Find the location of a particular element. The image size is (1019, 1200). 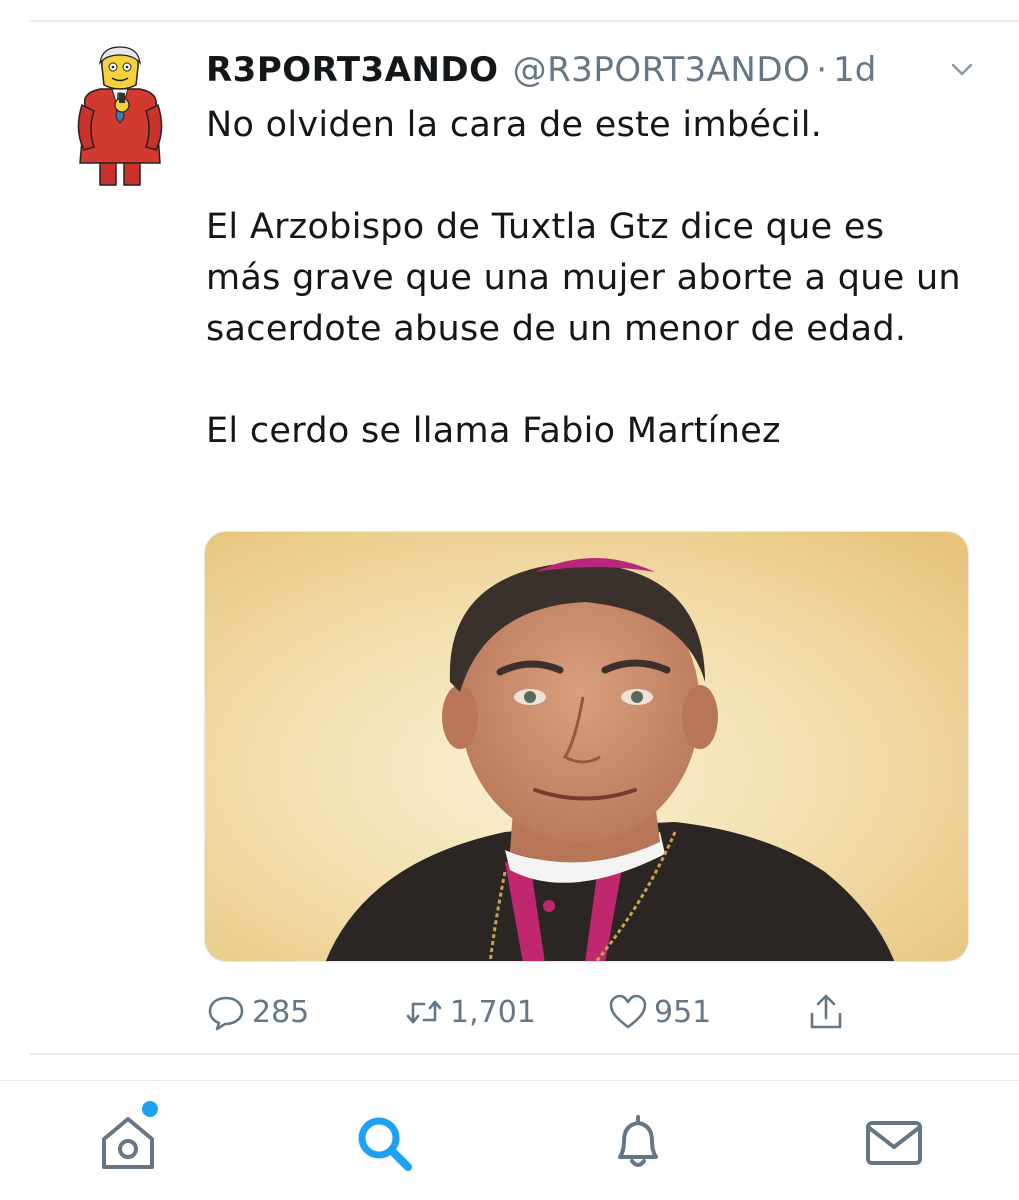

search-icon is located at coordinates (385, 1144).